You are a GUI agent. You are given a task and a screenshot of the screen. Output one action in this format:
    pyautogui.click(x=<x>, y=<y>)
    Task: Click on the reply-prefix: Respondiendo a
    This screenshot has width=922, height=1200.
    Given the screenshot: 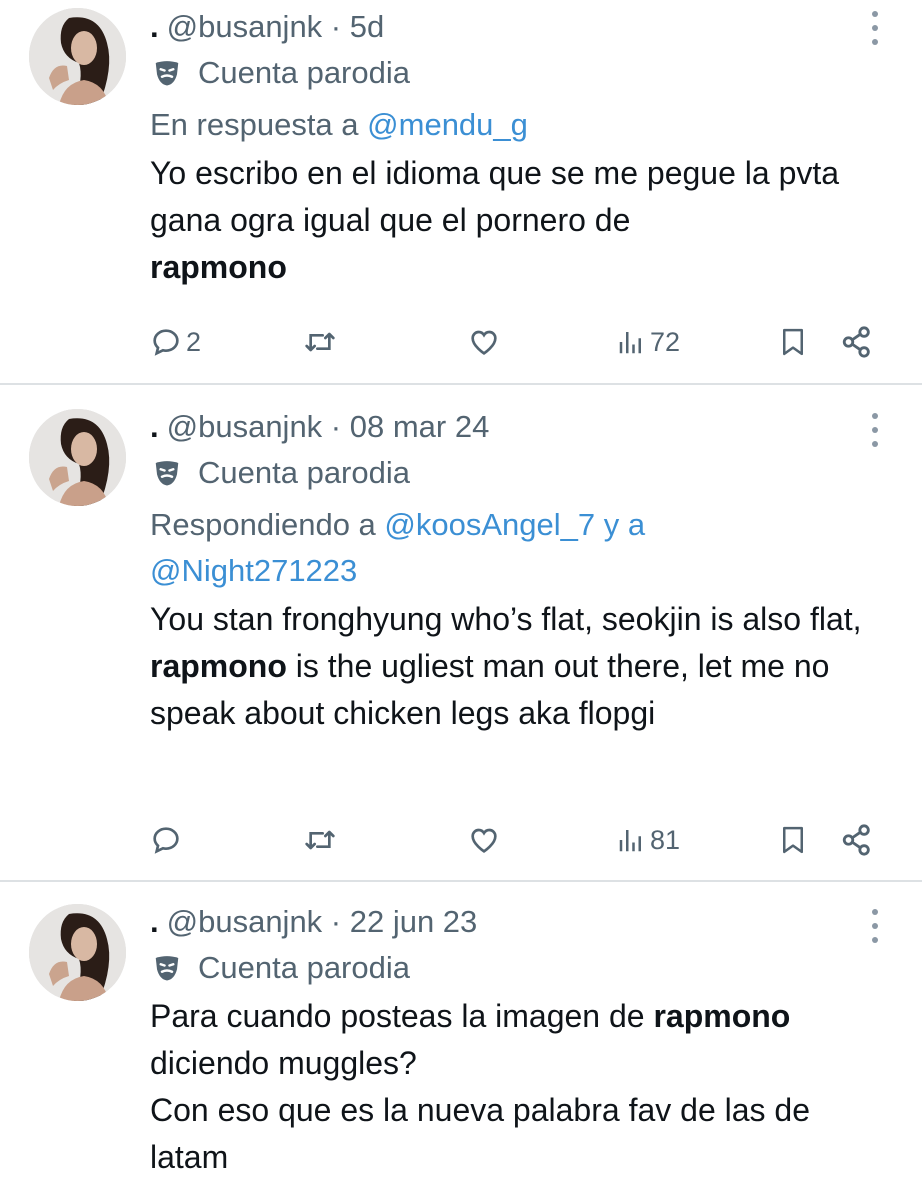 What is the action you would take?
    pyautogui.click(x=263, y=524)
    